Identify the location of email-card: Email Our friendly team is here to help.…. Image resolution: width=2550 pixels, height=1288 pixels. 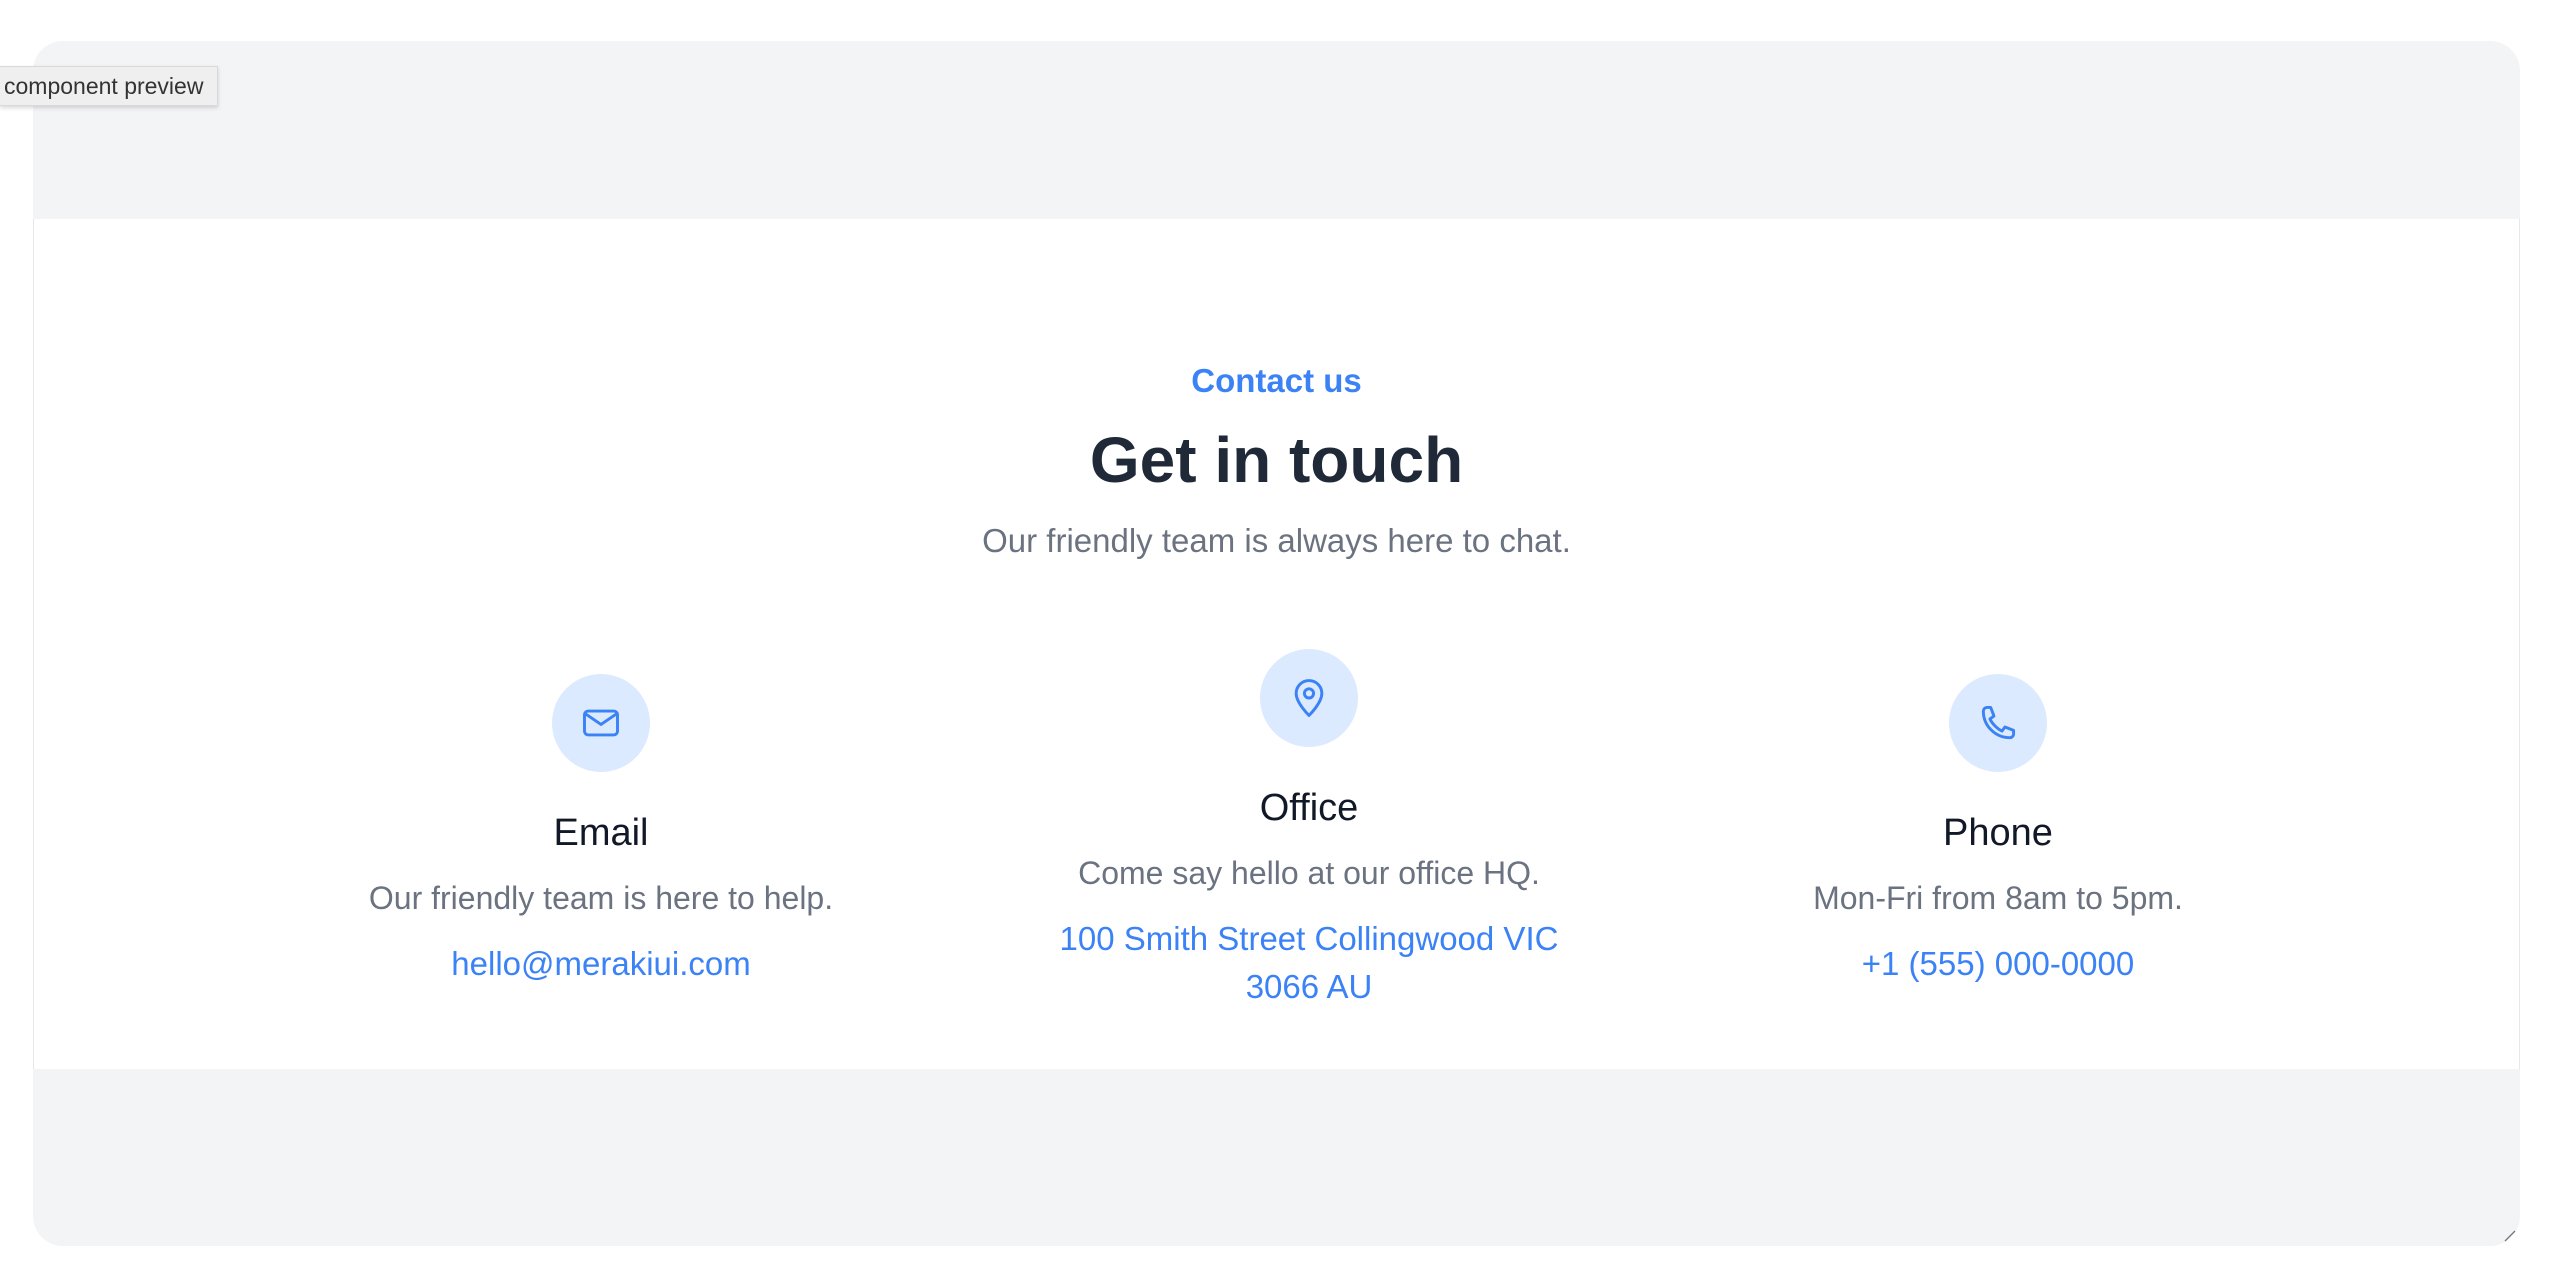
(601, 831).